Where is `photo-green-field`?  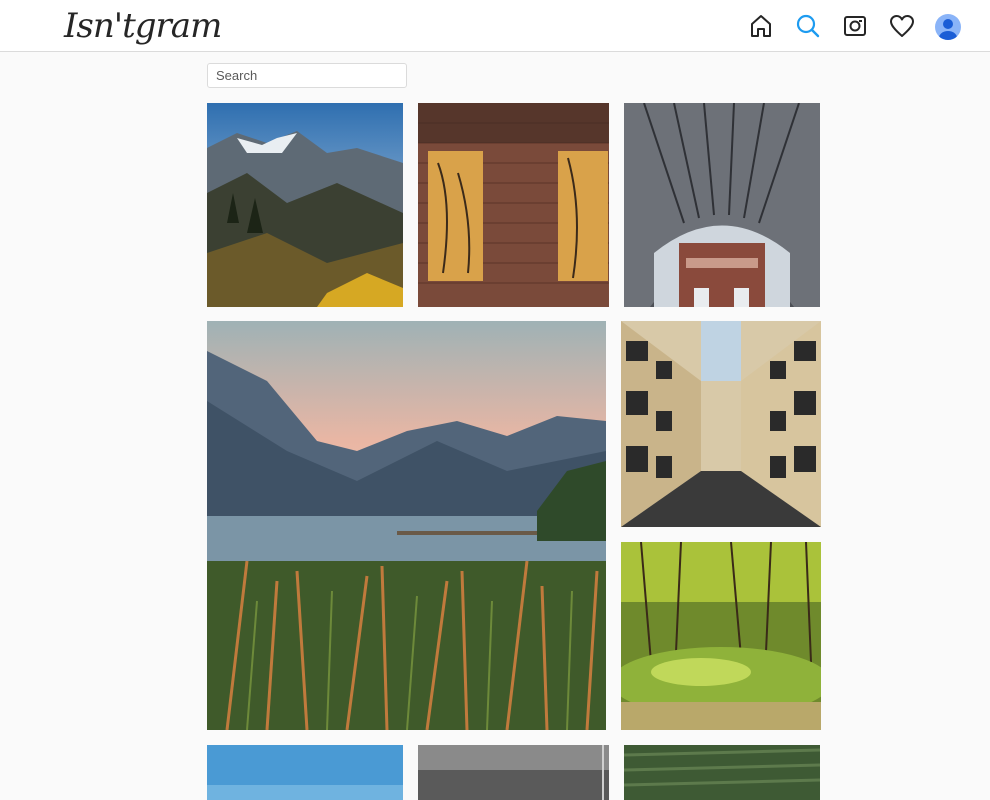 photo-green-field is located at coordinates (722, 772).